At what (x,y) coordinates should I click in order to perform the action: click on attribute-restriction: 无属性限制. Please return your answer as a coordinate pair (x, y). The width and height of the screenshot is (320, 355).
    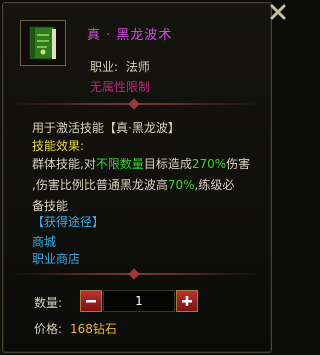
    Looking at the image, I should click on (120, 87).